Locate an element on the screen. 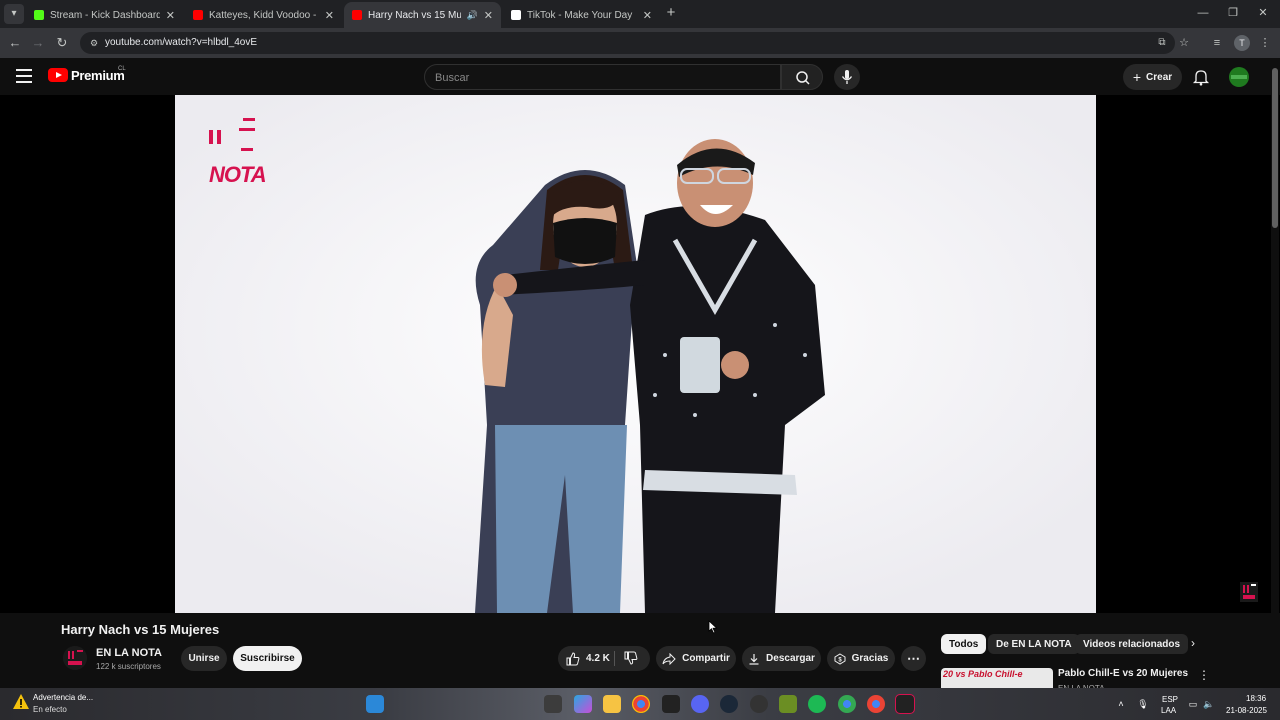  mouse-cursor-icon is located at coordinates (713, 627).